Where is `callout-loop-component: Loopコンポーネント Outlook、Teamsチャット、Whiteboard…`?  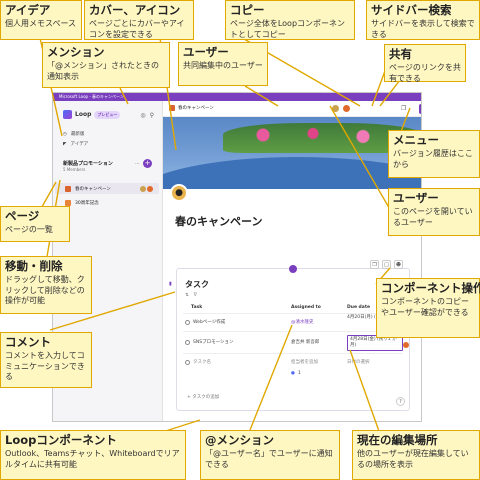 callout-loop-component: Loopコンポーネント Outlook、Teamsチャット、Whiteboard… is located at coordinates (93, 455).